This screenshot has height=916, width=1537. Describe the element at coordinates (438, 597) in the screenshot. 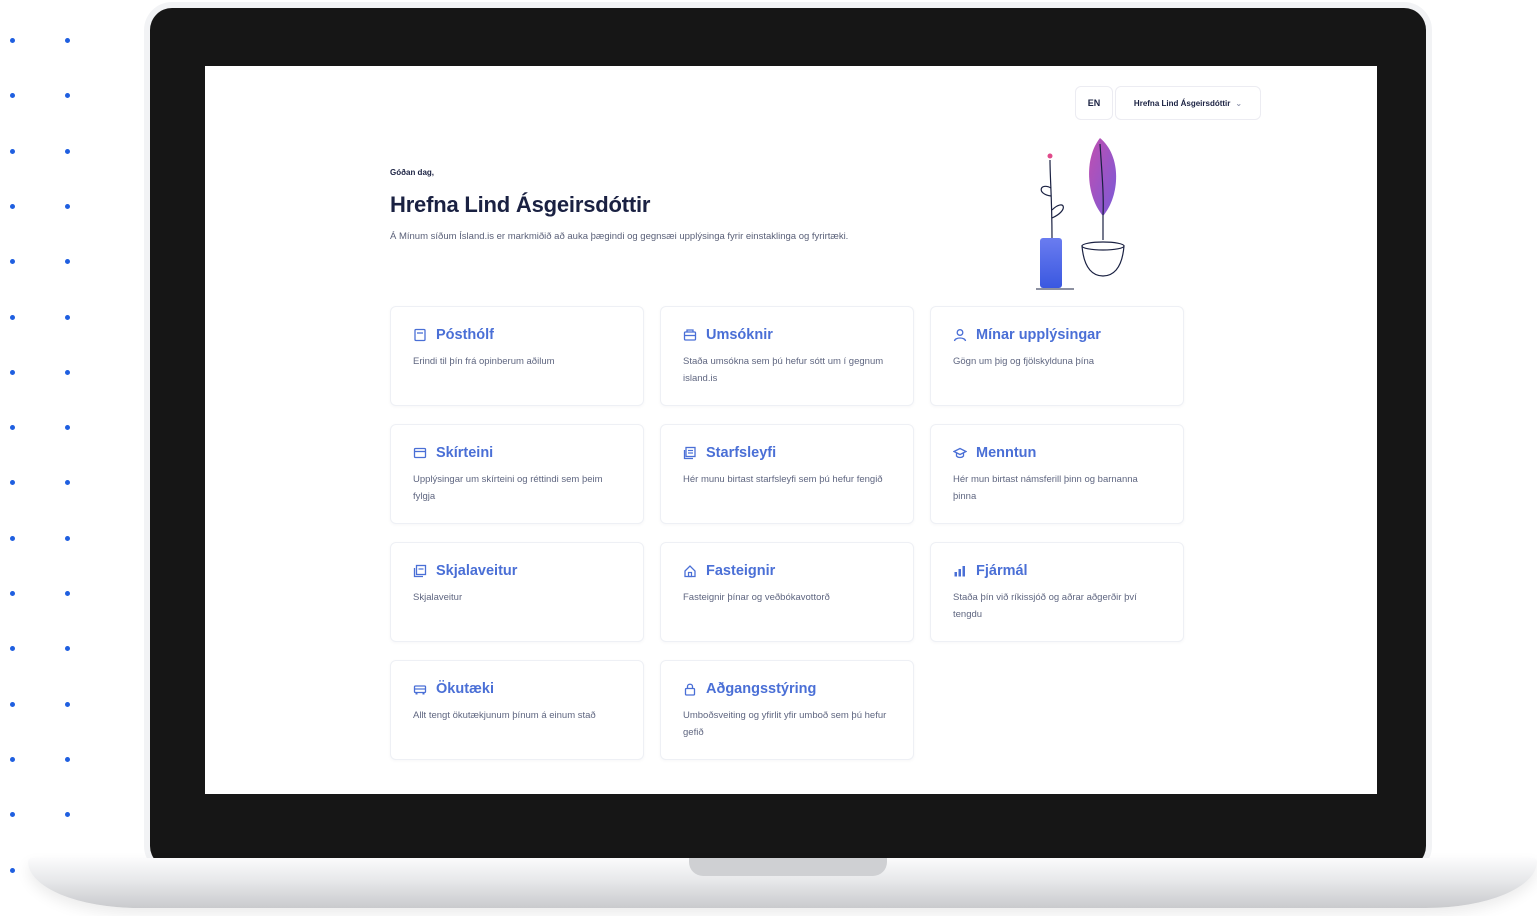

I see `card-description: Skjalaveitur` at that location.